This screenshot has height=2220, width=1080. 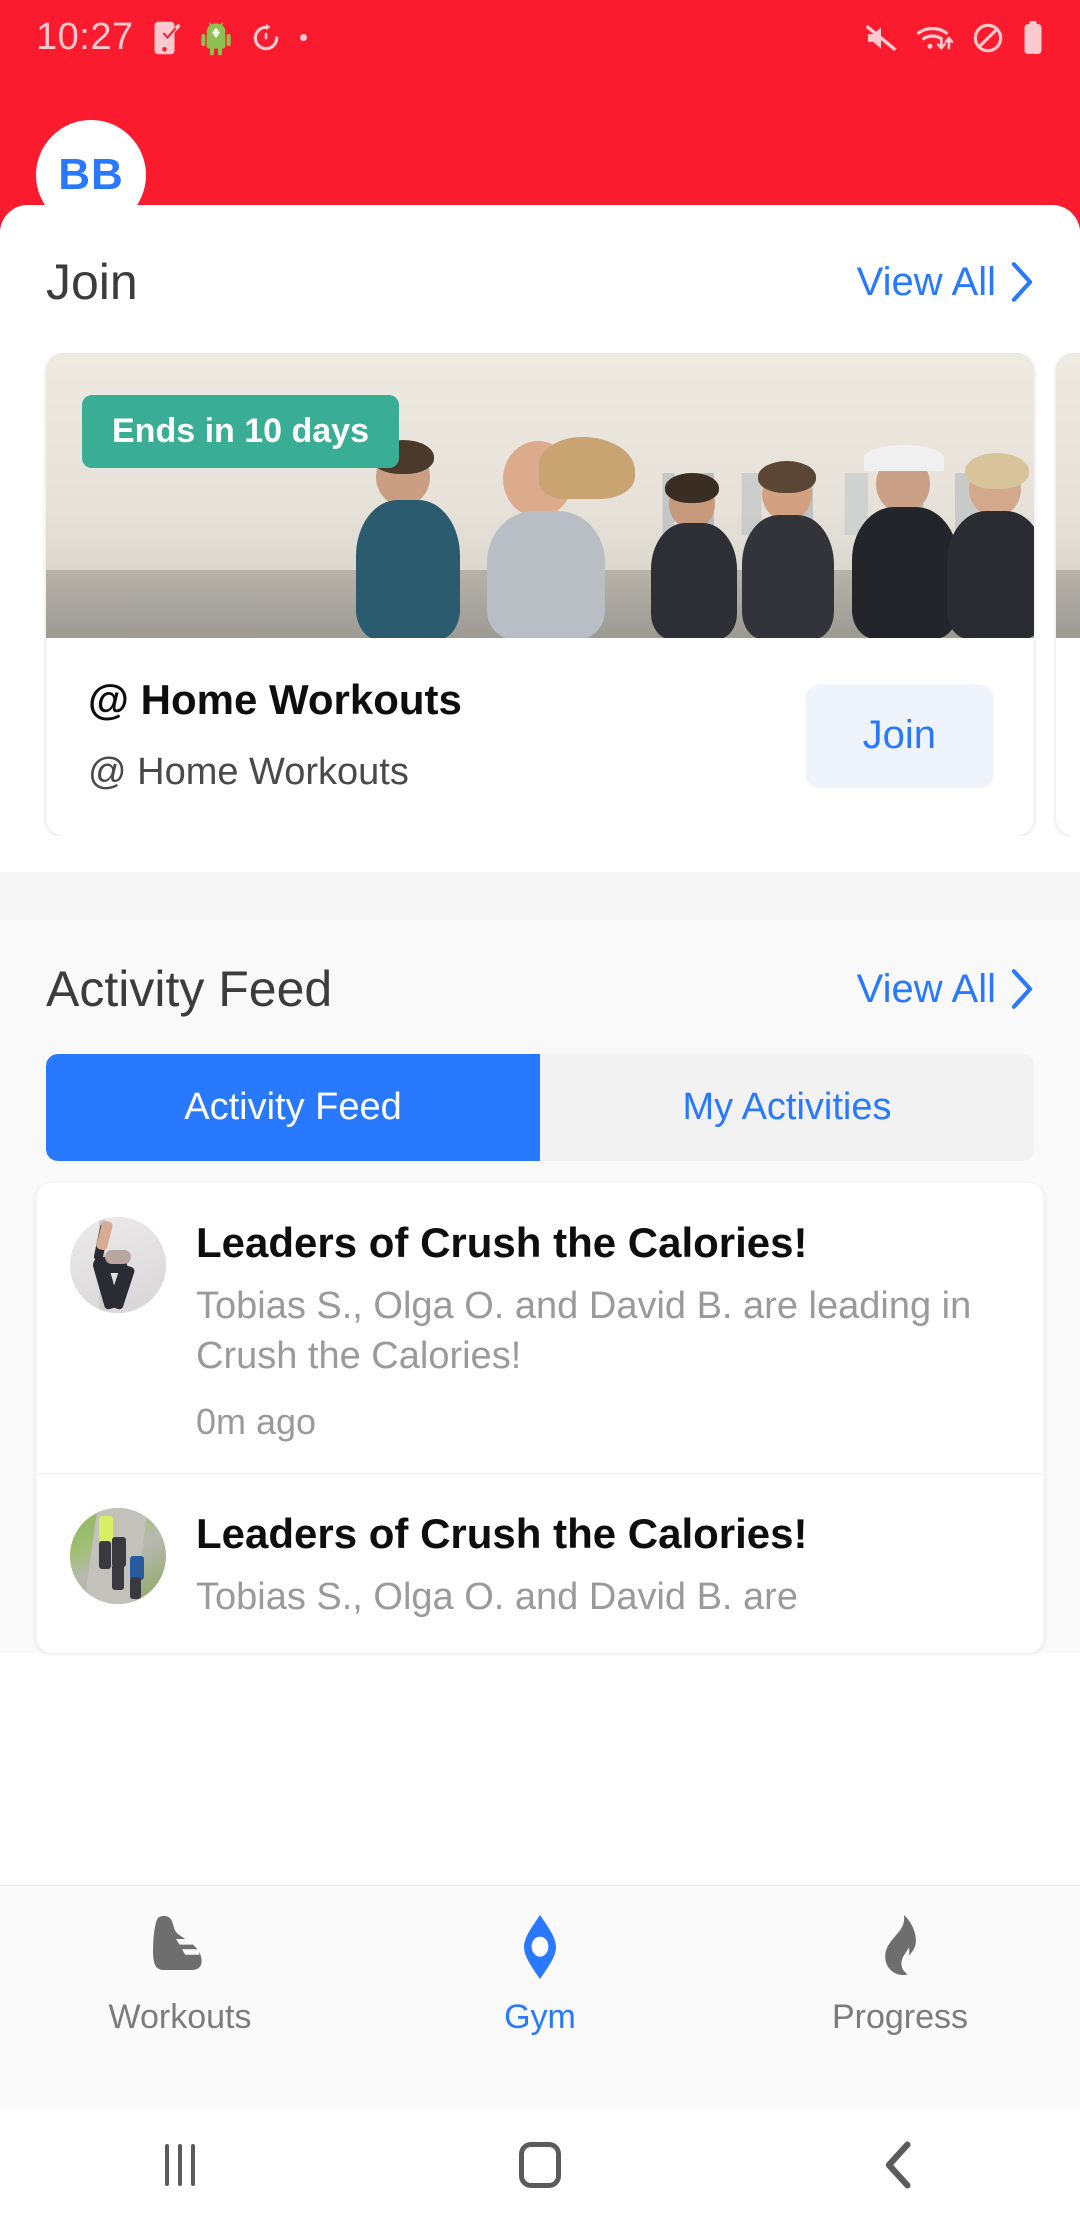 I want to click on nav-item-progress: Progress, so click(x=900, y=1974).